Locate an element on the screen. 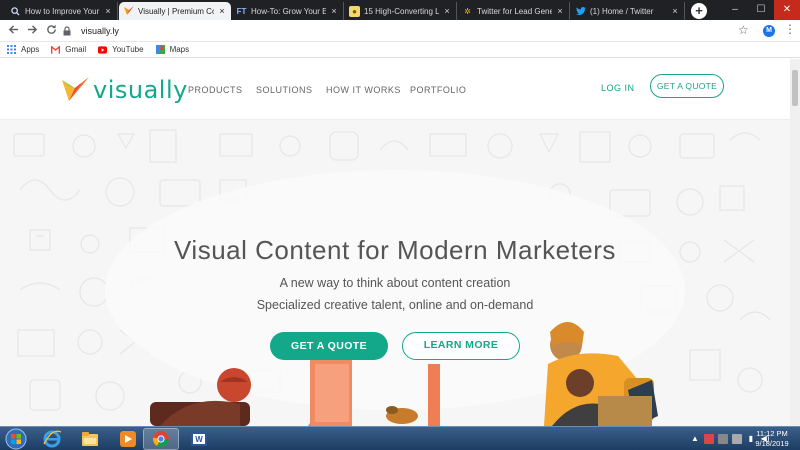 The image size is (800, 450). twitter-icon is located at coordinates (580, 11).